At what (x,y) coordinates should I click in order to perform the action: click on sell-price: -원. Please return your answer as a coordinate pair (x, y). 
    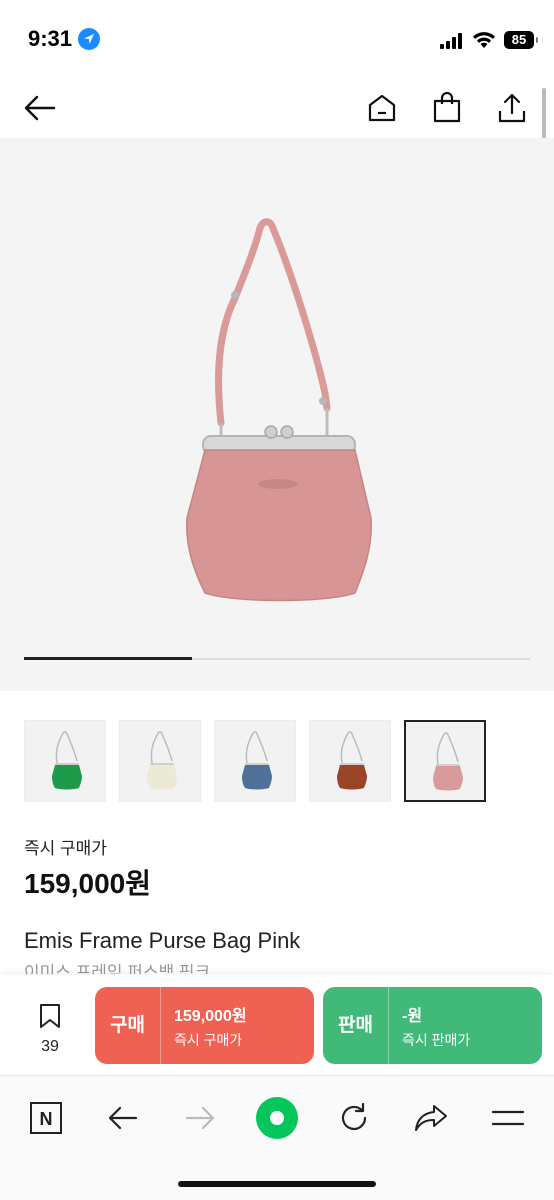
    Looking at the image, I should click on (412, 1016).